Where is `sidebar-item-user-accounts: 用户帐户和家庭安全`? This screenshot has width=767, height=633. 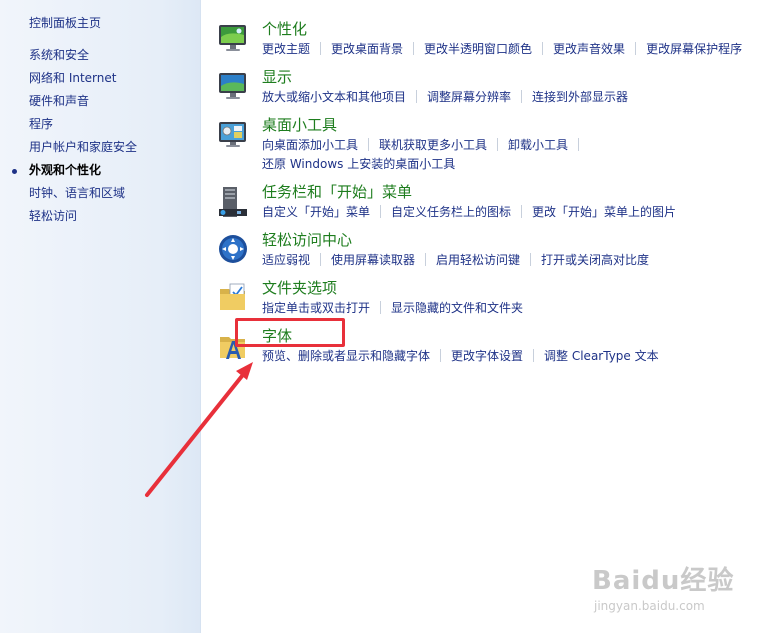
sidebar-item-user-accounts: 用户帐户和家庭安全 is located at coordinates (68, 150).